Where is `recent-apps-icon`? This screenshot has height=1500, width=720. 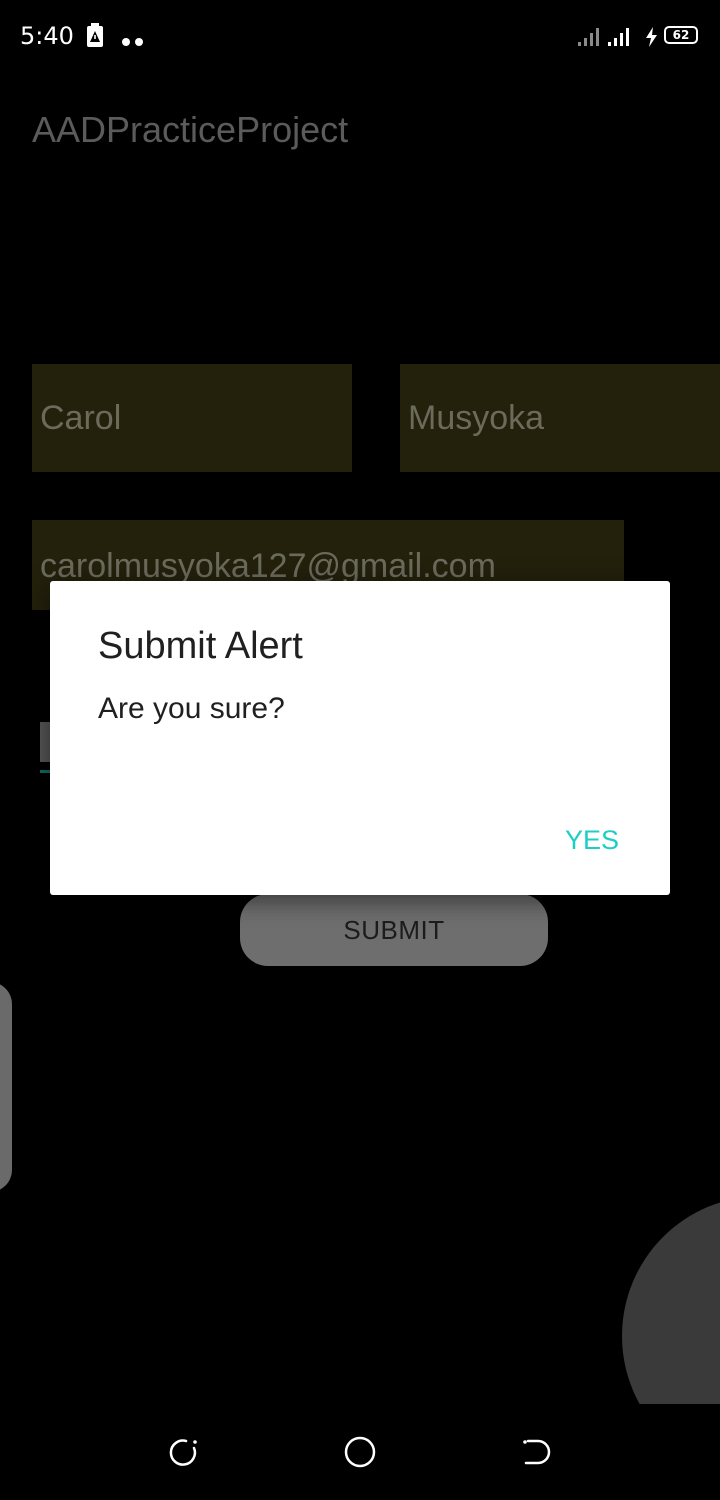 recent-apps-icon is located at coordinates (184, 1452).